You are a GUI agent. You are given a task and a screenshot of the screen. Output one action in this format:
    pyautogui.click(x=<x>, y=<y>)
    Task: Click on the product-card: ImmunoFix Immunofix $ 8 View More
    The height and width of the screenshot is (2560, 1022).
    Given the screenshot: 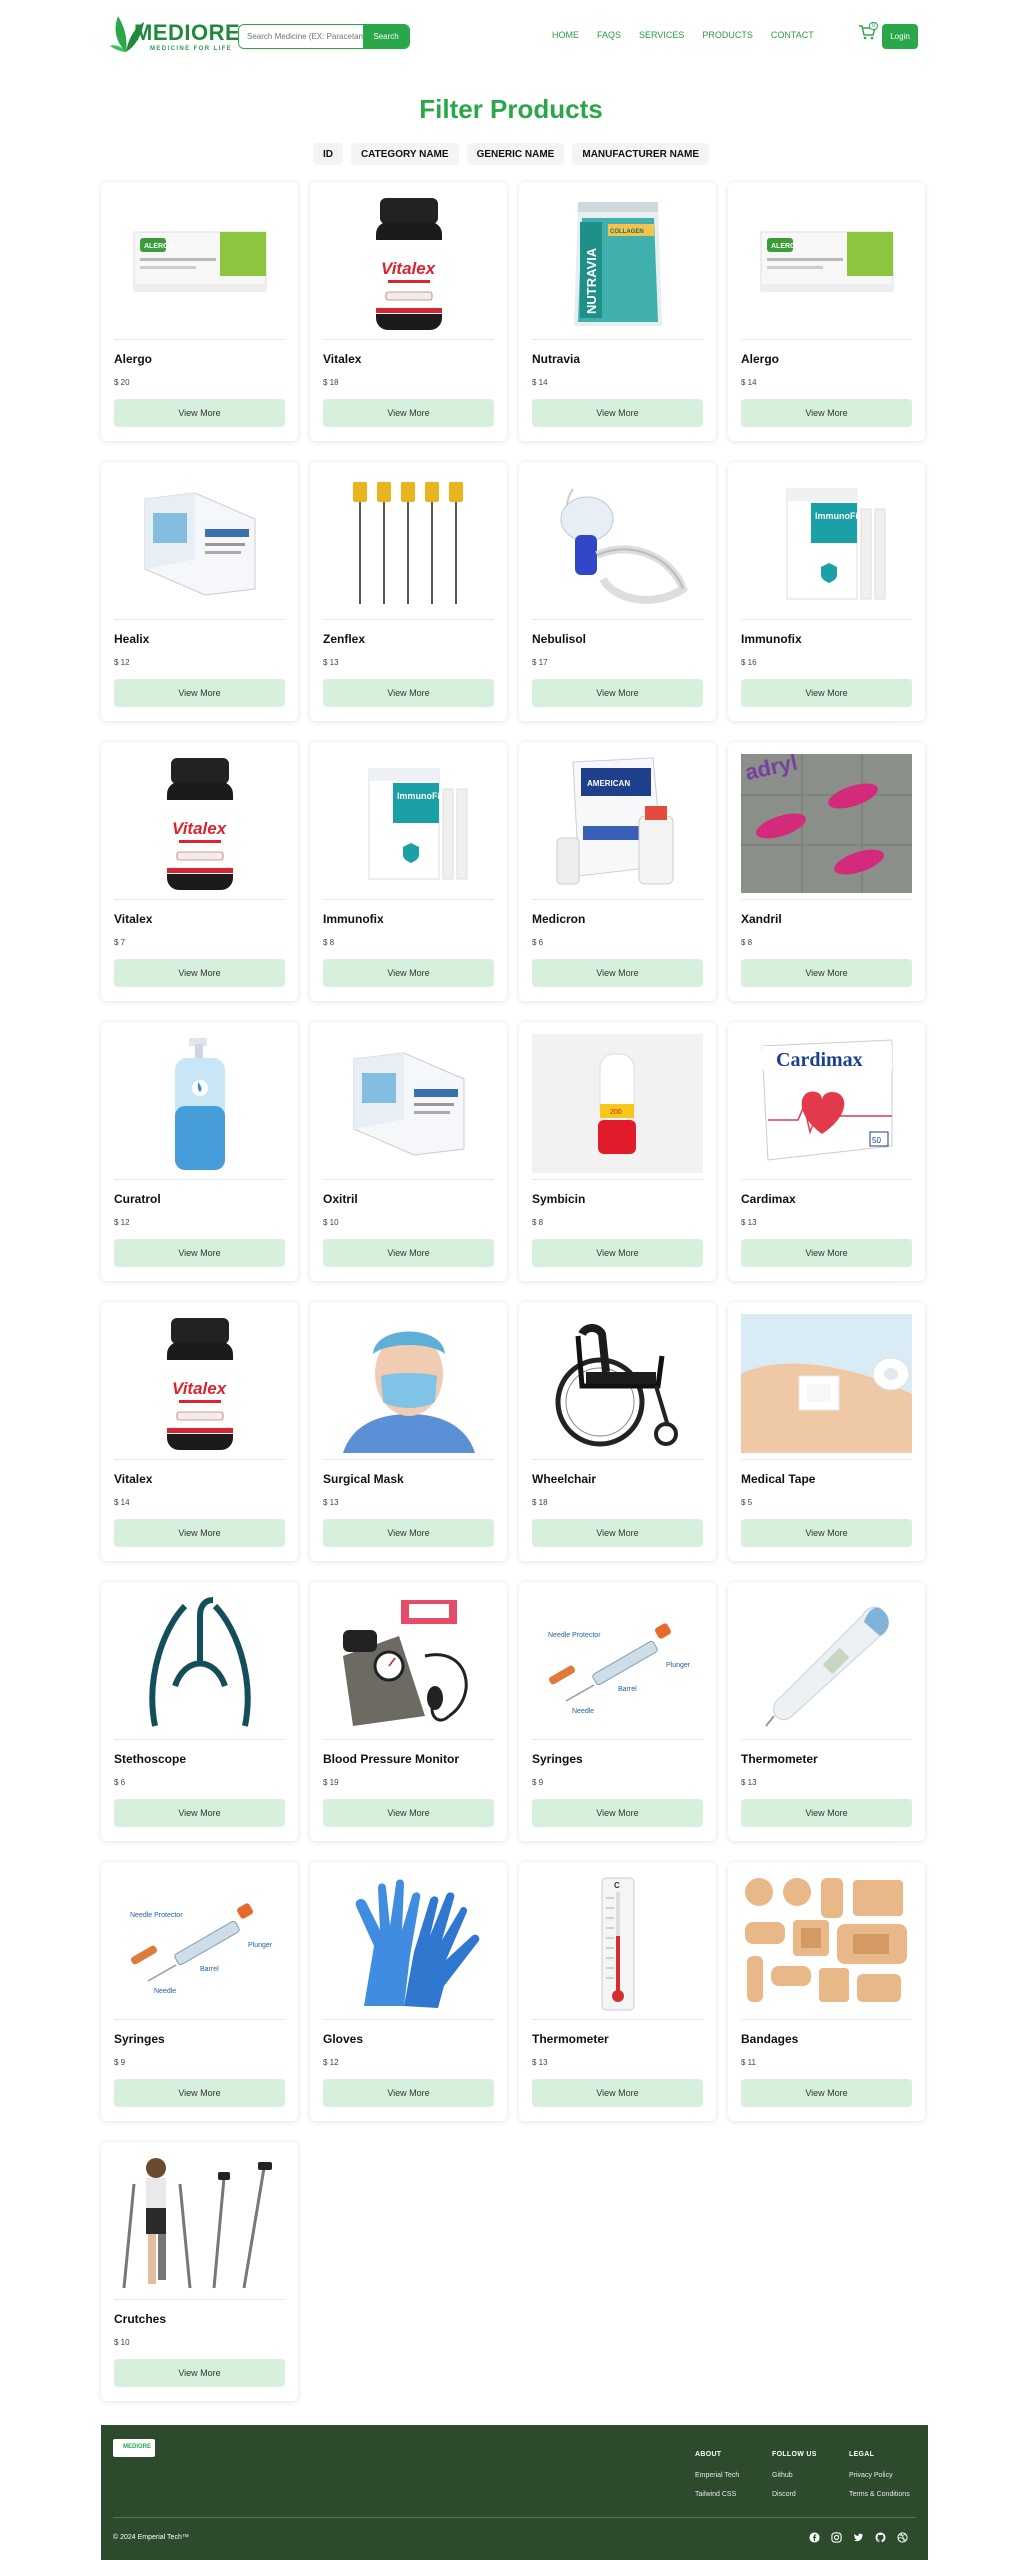 What is the action you would take?
    pyautogui.click(x=408, y=871)
    